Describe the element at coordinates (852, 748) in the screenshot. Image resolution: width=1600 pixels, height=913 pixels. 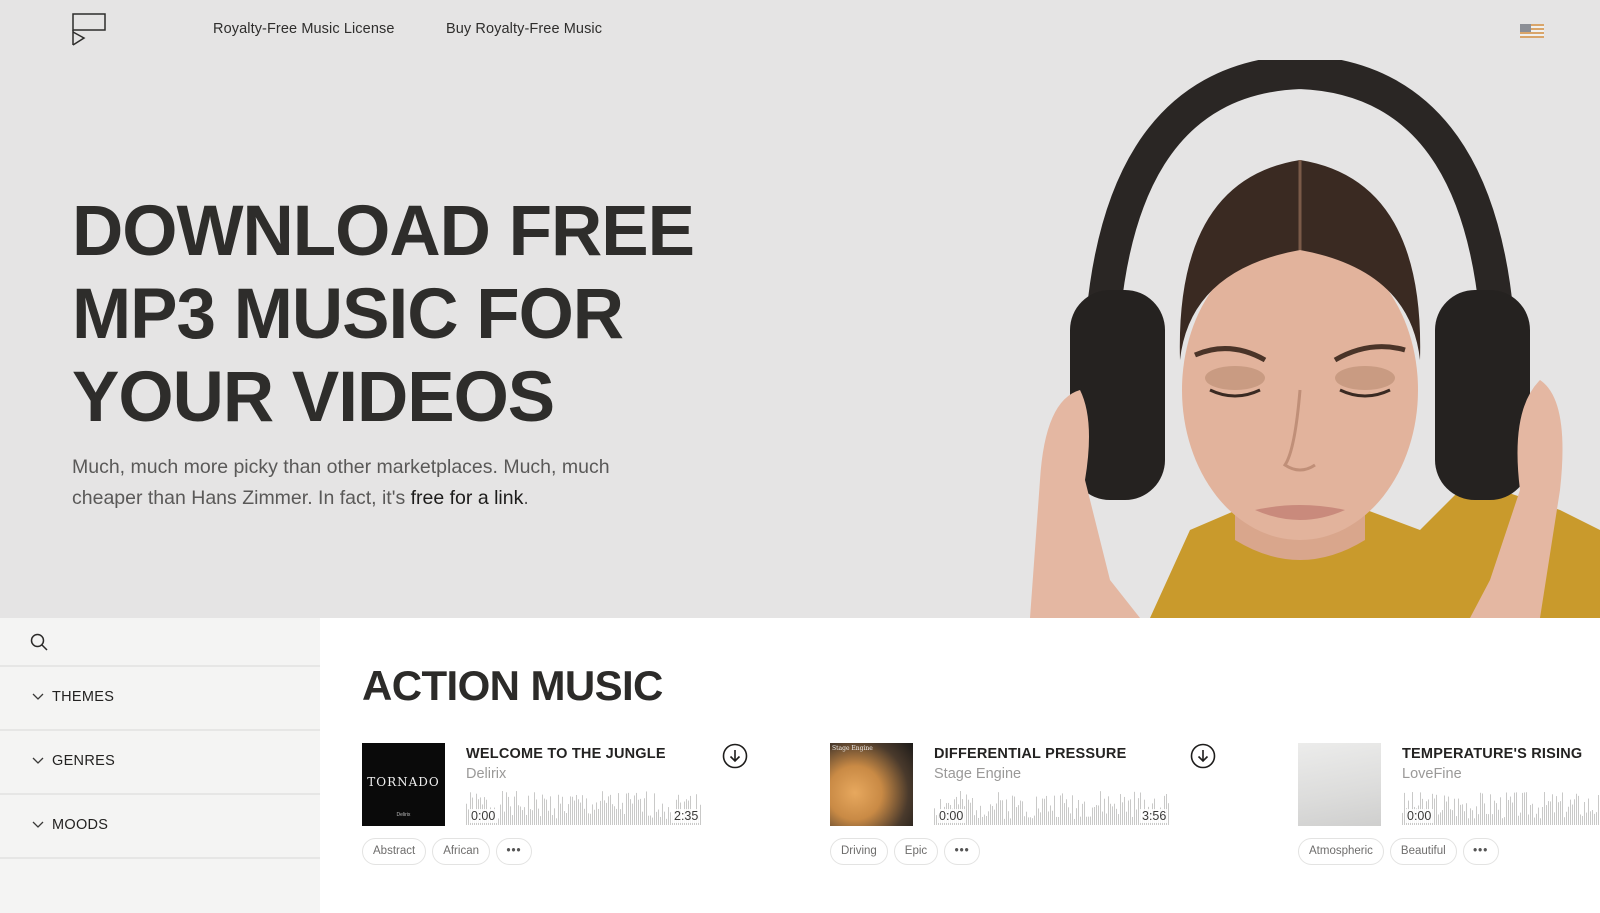
I see `cover-text: Stage Engine` at that location.